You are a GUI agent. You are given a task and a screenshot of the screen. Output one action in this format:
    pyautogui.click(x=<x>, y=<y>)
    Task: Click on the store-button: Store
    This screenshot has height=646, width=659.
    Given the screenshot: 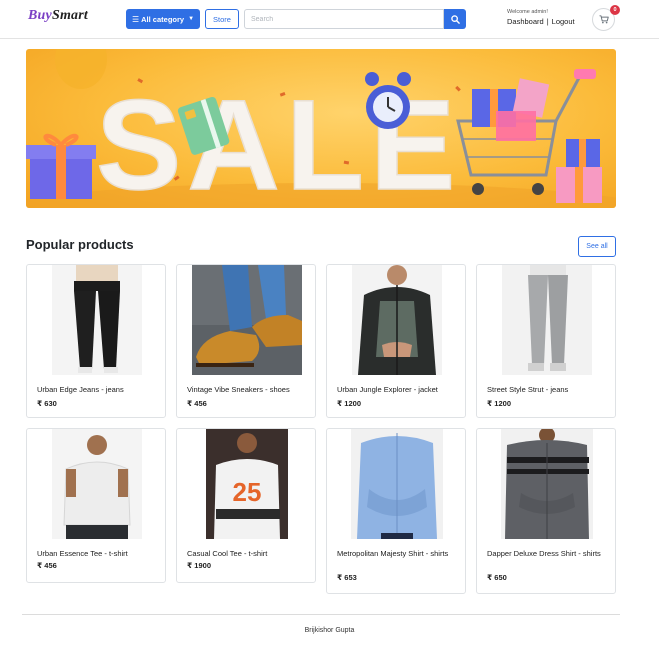 What is the action you would take?
    pyautogui.click(x=222, y=19)
    